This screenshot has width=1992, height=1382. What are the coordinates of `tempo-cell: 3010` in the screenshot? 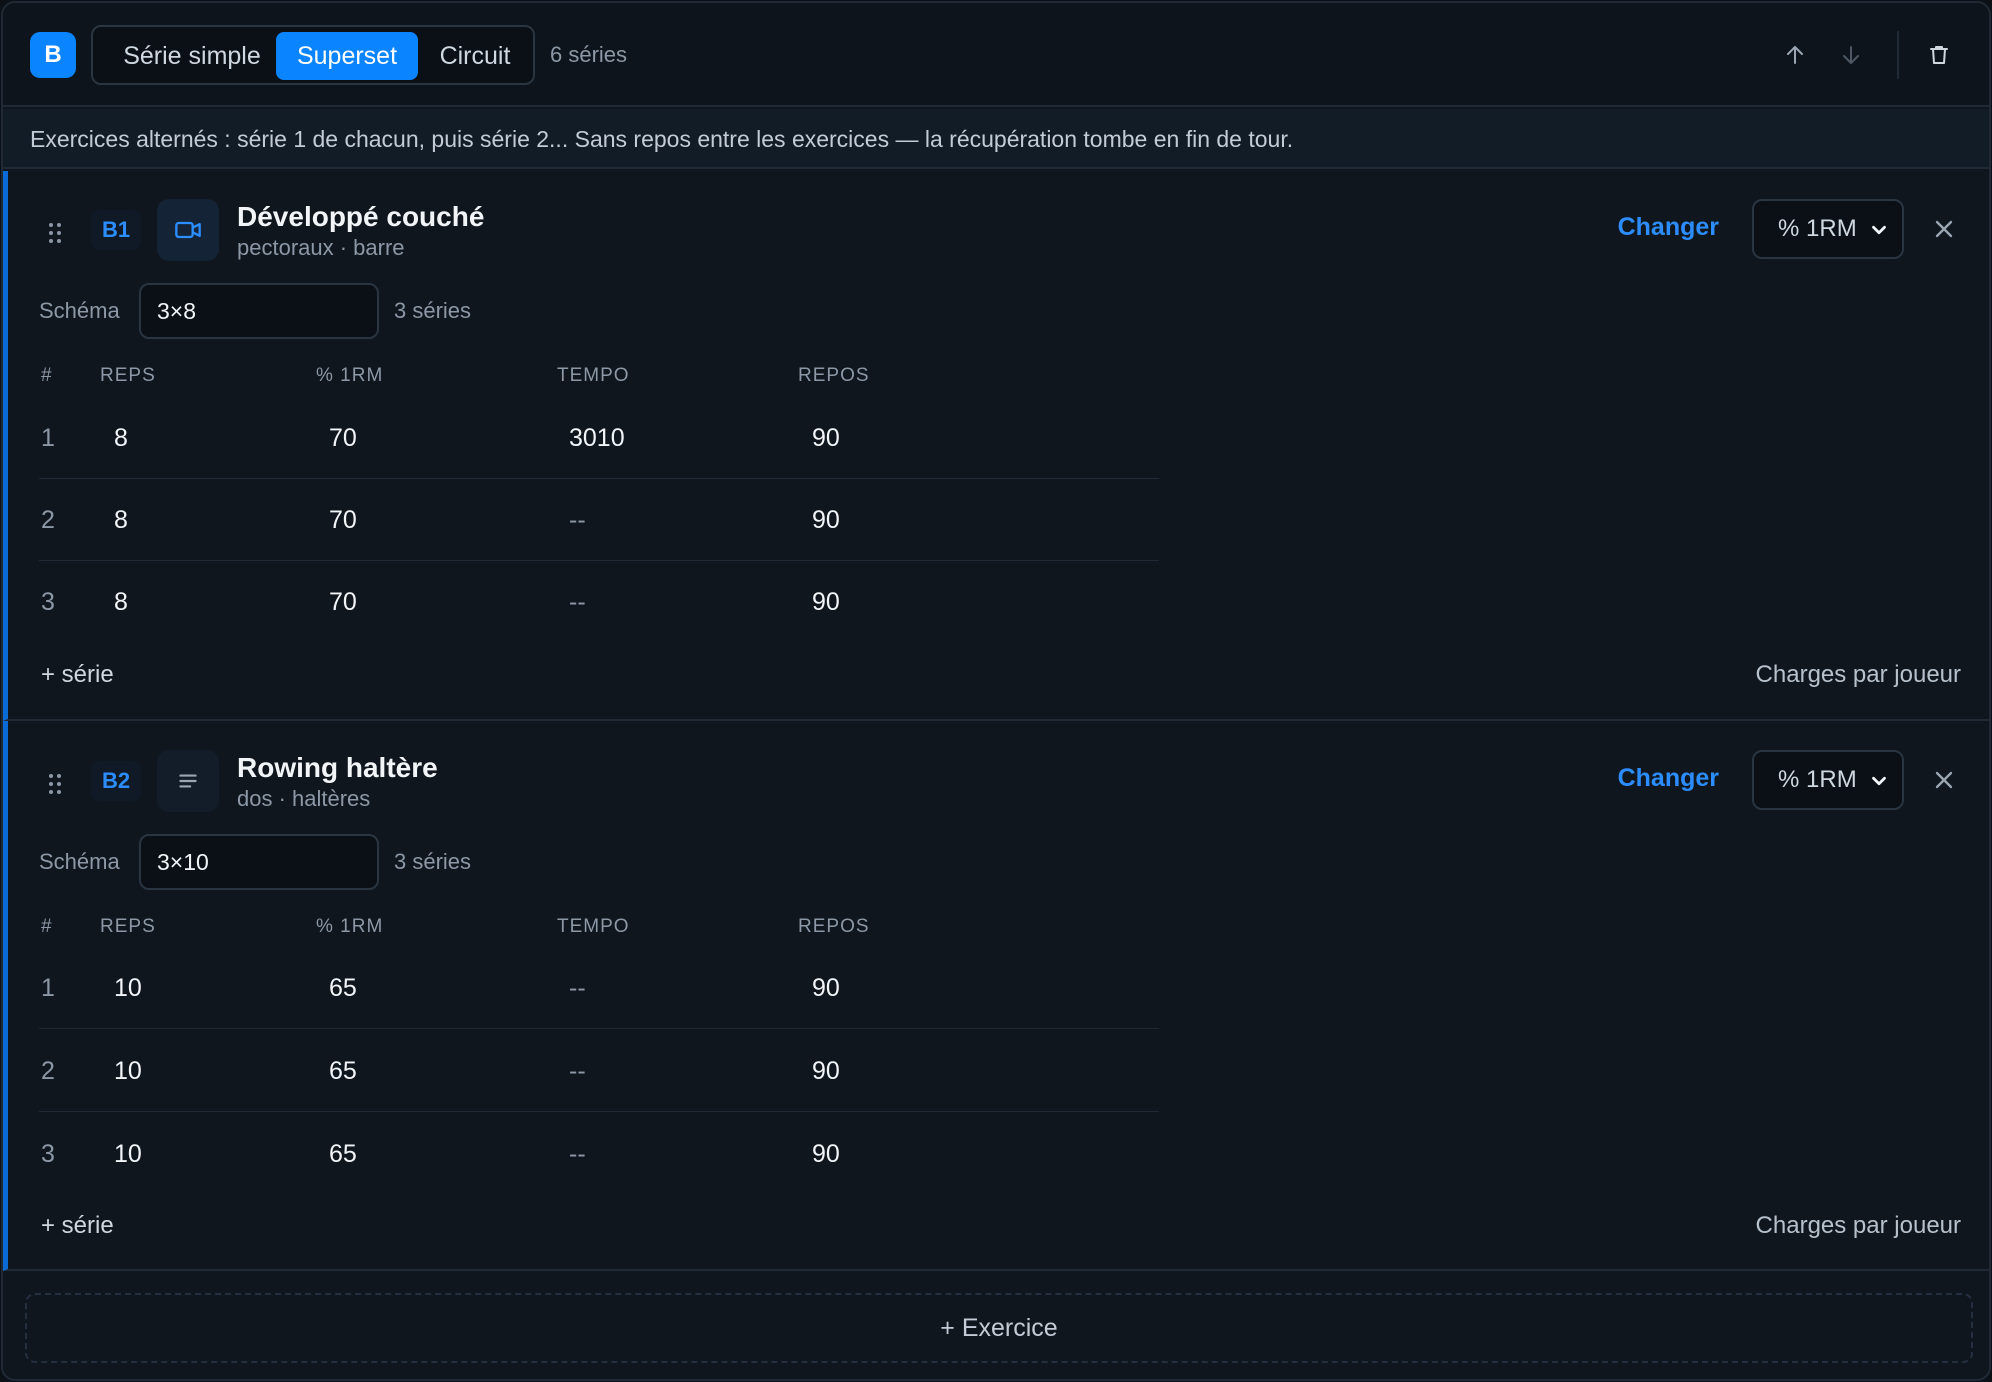 It's located at (597, 438).